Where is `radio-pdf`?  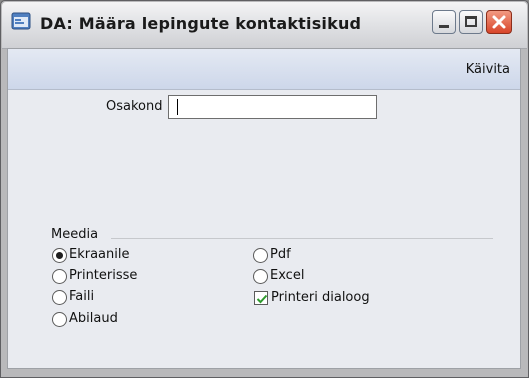
radio-pdf is located at coordinates (260, 255).